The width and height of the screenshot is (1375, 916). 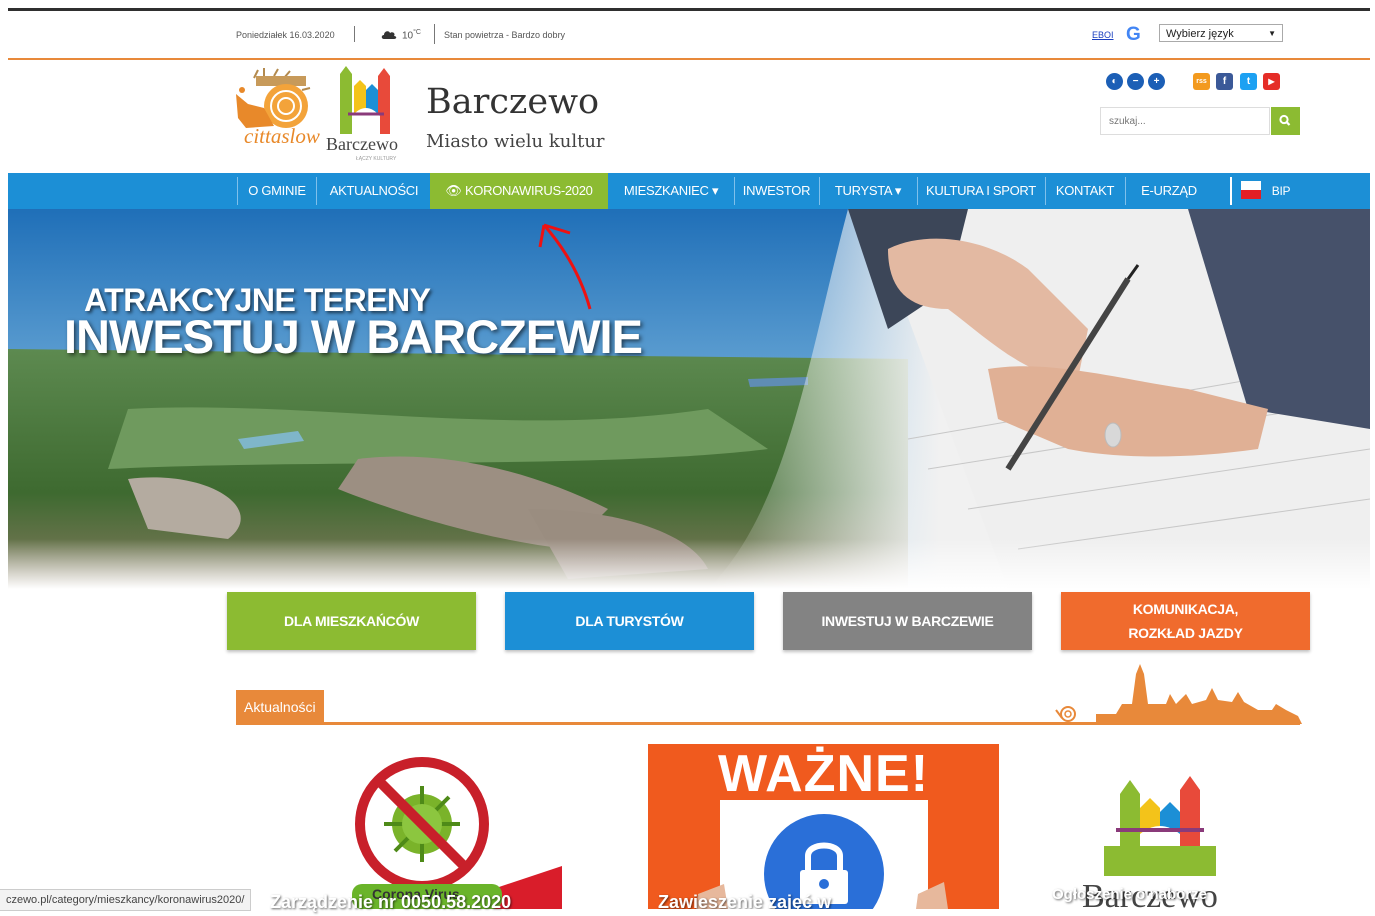 I want to click on news-card: Barczewo Ogłoszenie o naborze, so click(x=1160, y=830).